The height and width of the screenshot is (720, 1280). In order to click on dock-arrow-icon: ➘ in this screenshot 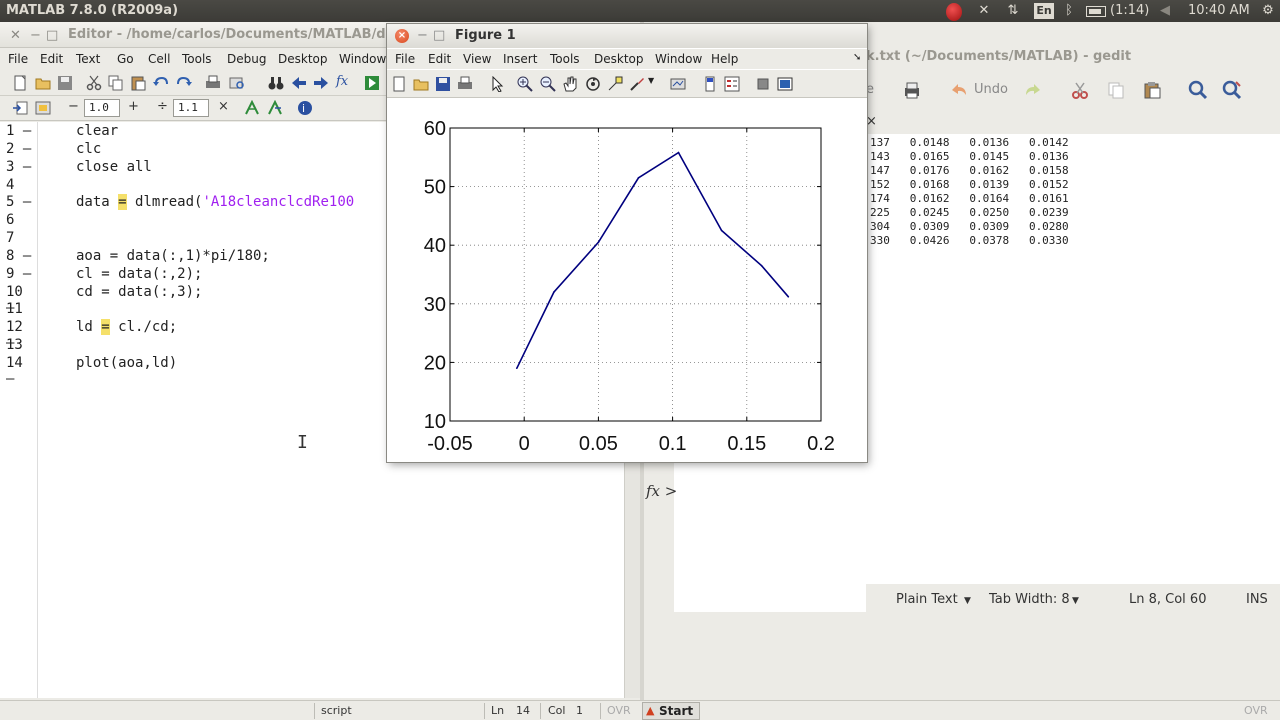, I will do `click(857, 57)`.